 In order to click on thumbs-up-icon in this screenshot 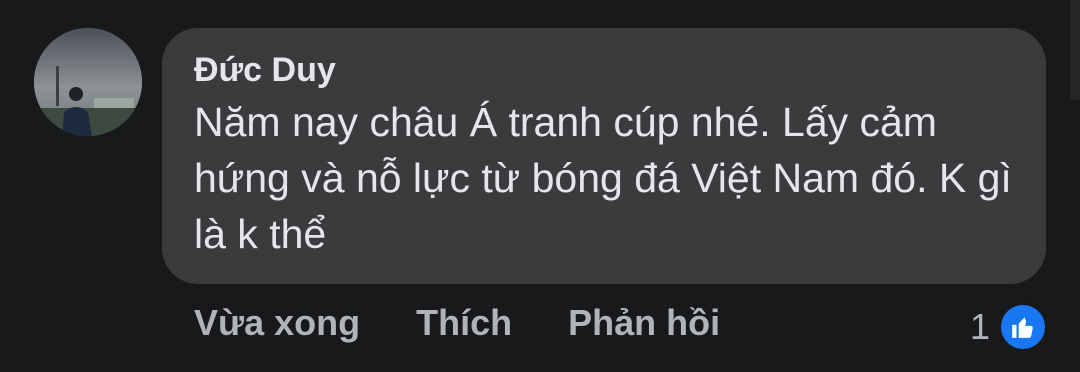, I will do `click(1022, 327)`.